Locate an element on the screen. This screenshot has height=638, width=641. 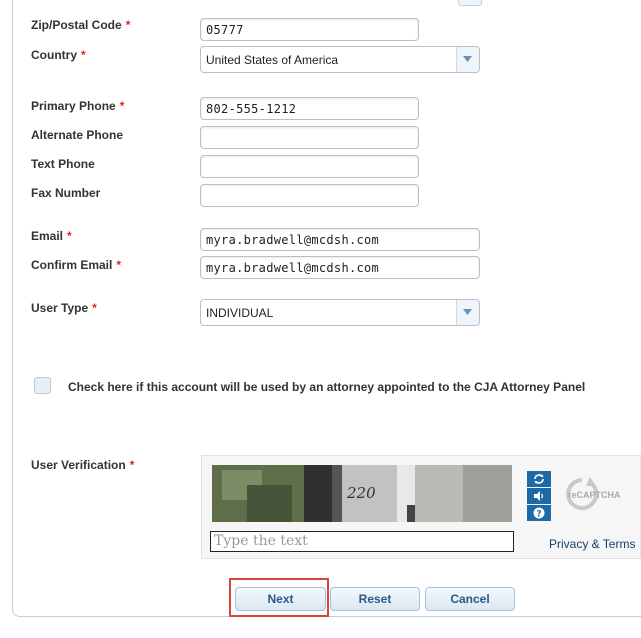
user-type-label: User Type * is located at coordinates (64, 308).